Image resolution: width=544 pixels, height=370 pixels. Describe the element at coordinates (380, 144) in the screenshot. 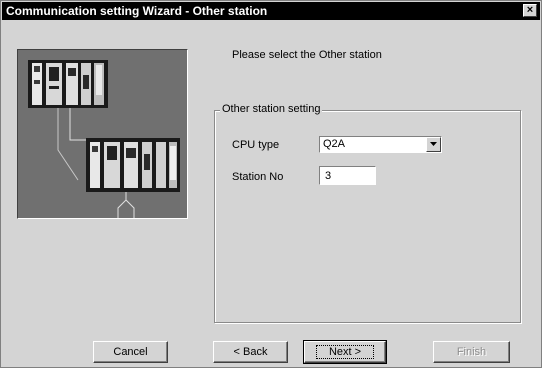

I see `cpu-type-dropdown: Q2A` at that location.